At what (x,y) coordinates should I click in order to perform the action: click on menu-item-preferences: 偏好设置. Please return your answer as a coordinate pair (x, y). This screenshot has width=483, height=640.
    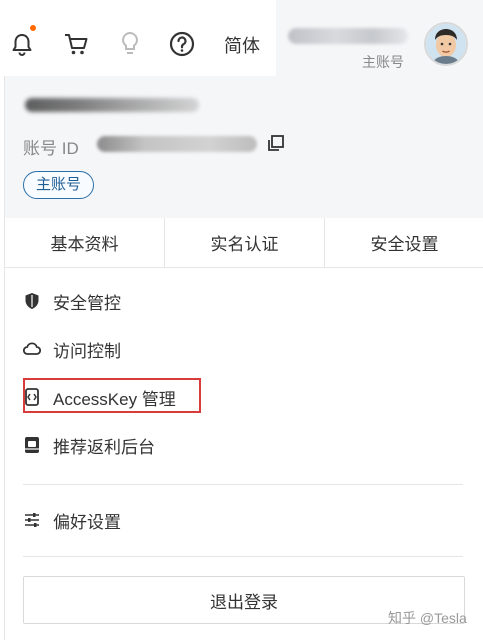
    Looking at the image, I should click on (72, 520).